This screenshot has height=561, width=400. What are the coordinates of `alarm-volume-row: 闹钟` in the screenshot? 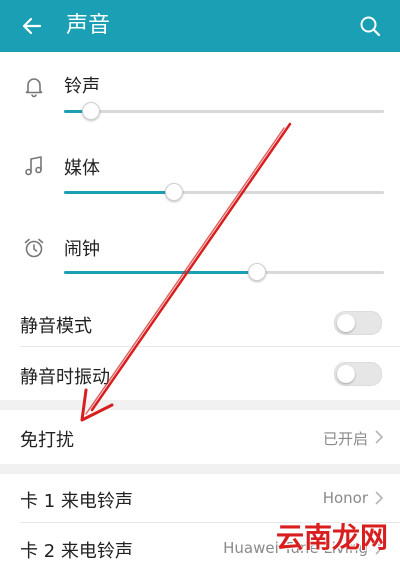 It's located at (200, 256).